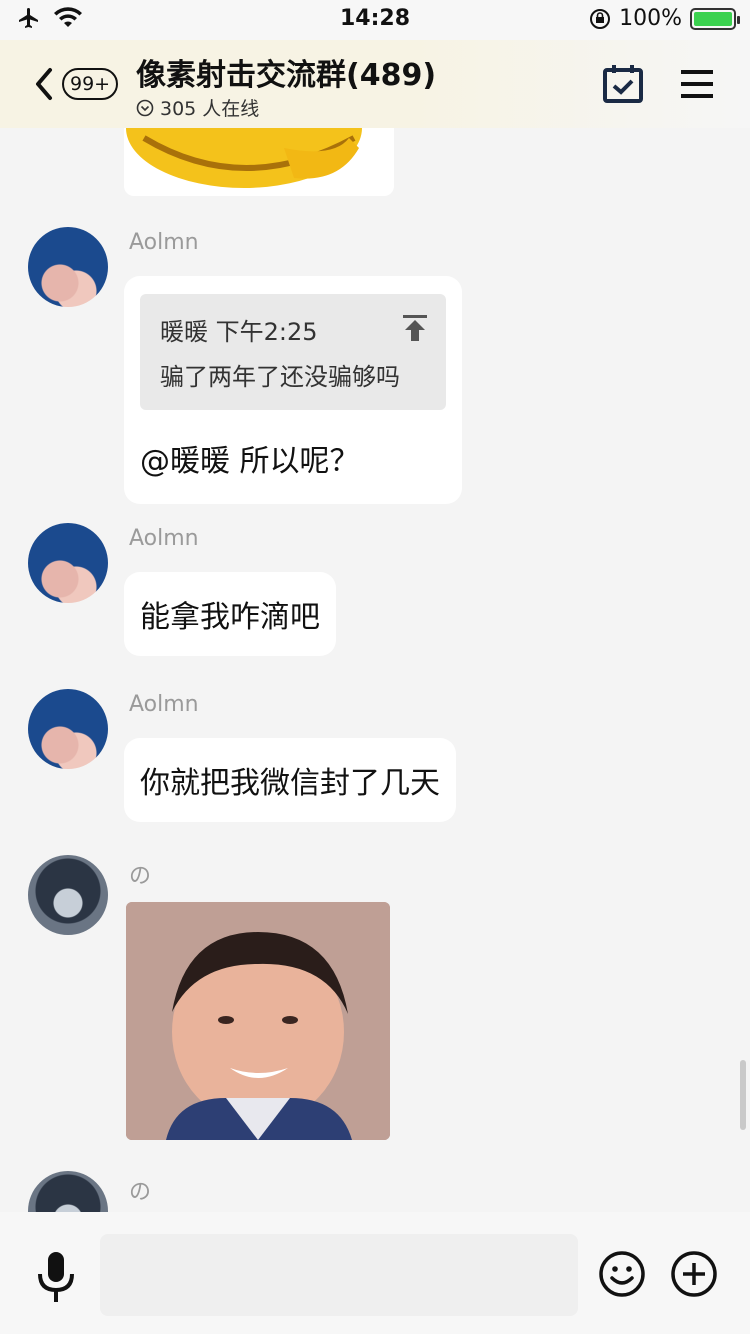  What do you see at coordinates (45, 84) in the screenshot?
I see `back-arrow-icon` at bounding box center [45, 84].